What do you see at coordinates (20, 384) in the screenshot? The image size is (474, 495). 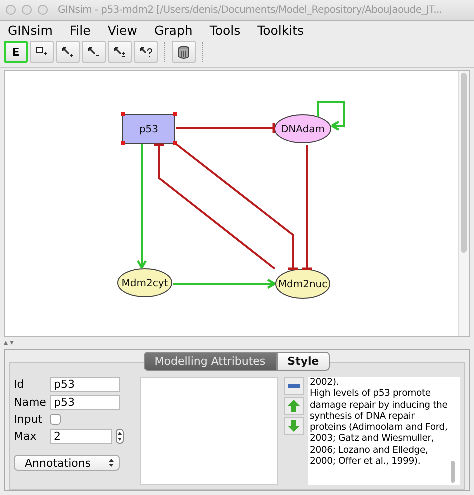 I see `field-label: Id` at bounding box center [20, 384].